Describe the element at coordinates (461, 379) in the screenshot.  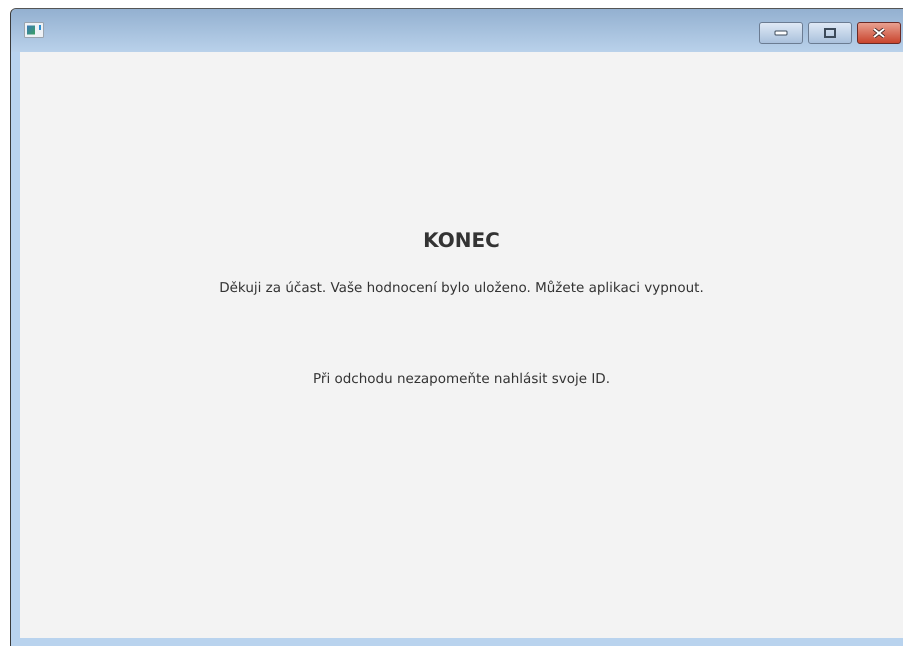
I see `note-text: Při odchodu nezapomeňte nahlásit svoje ID.` at that location.